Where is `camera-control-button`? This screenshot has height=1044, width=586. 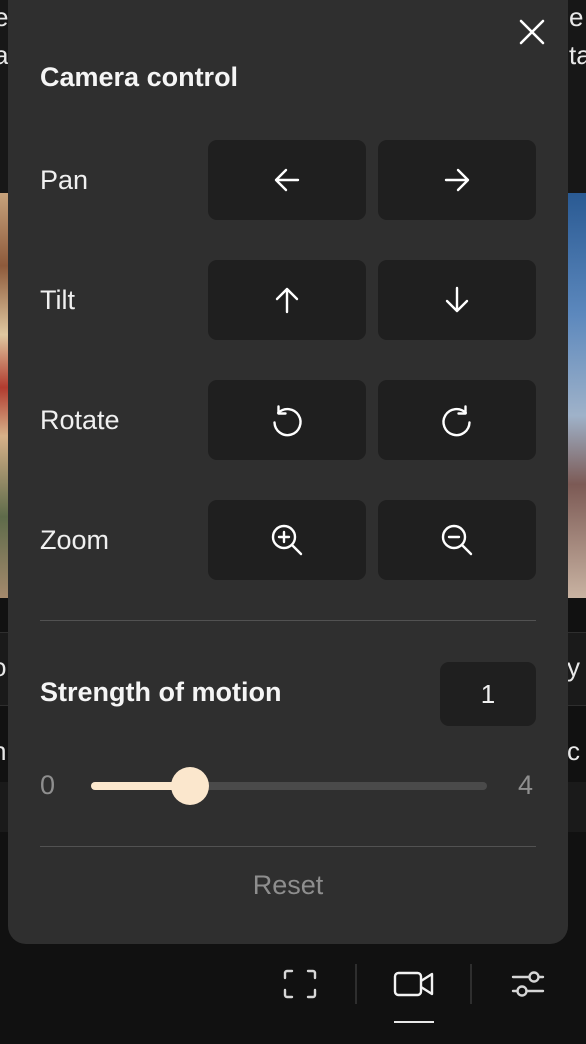 camera-control-button is located at coordinates (414, 984).